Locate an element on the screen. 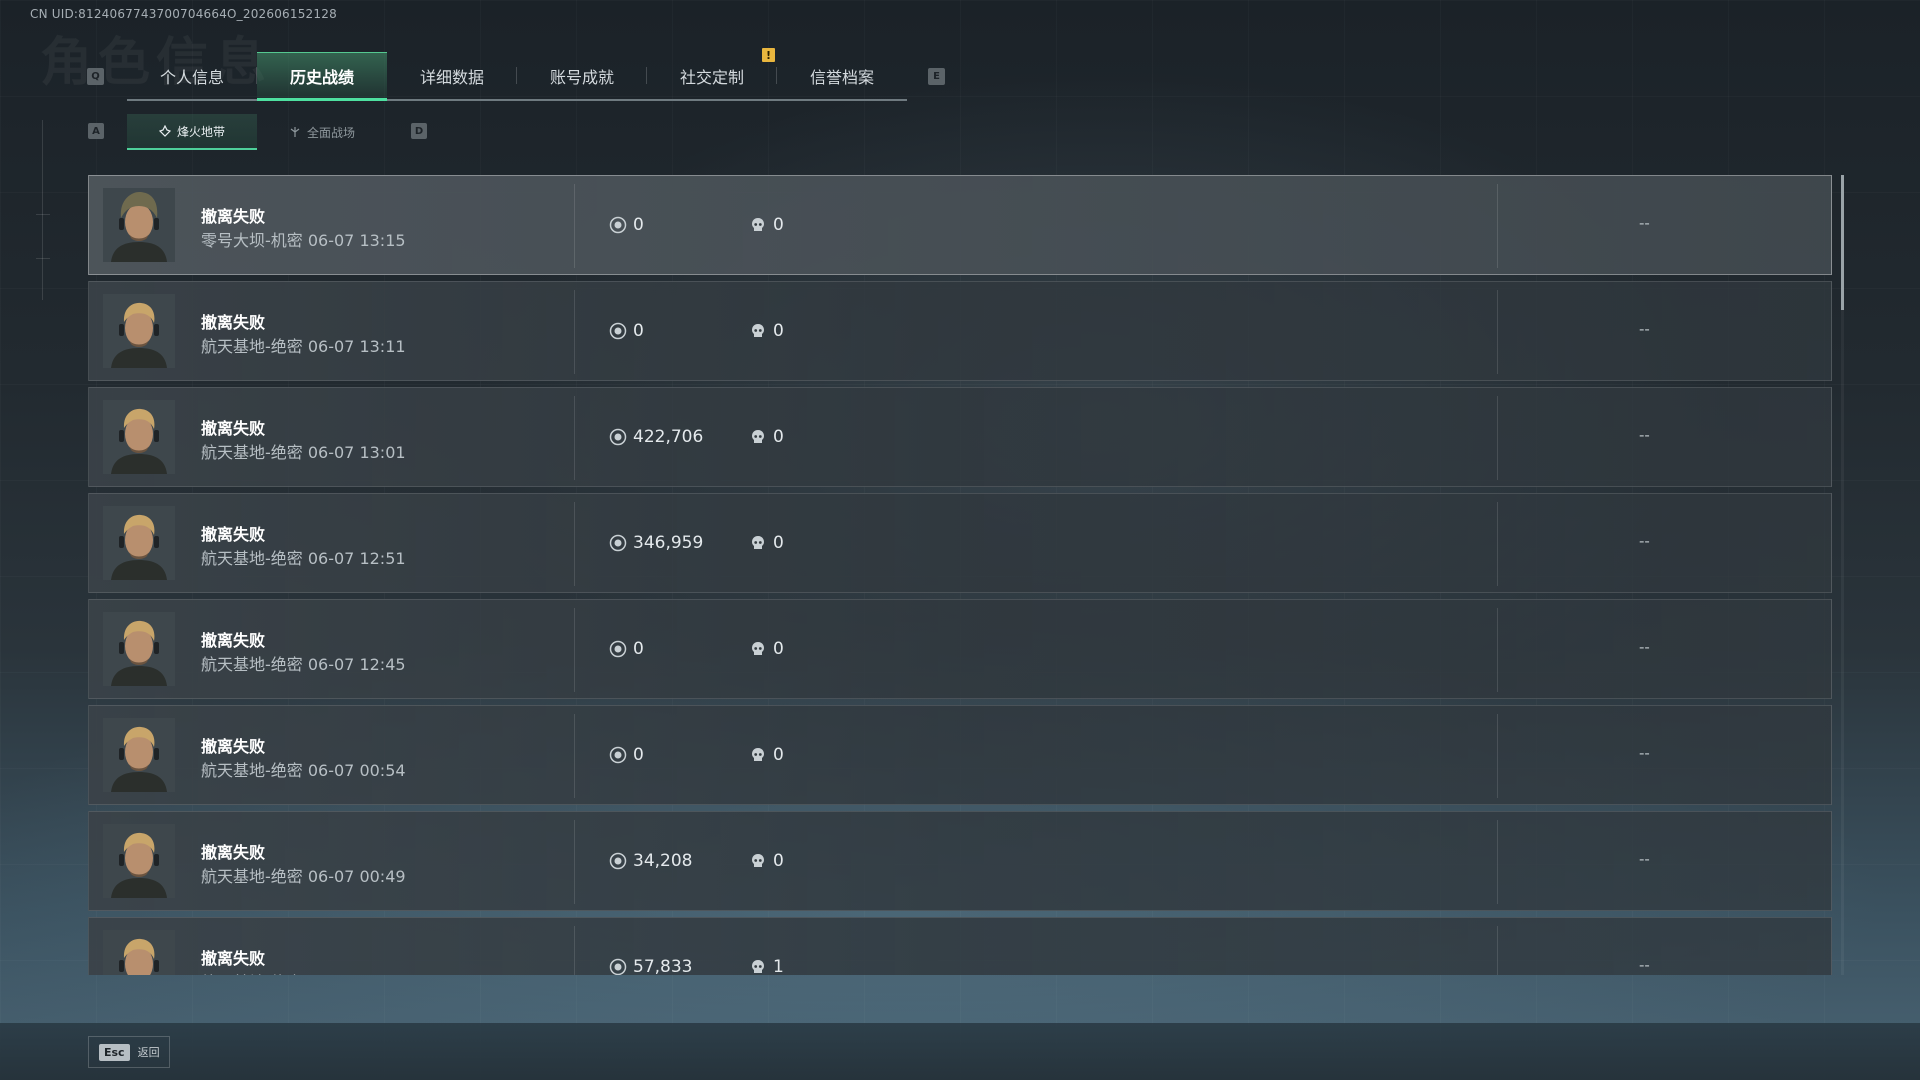 The width and height of the screenshot is (1920, 1080). tab-match-history: 历史战绩 is located at coordinates (322, 76).